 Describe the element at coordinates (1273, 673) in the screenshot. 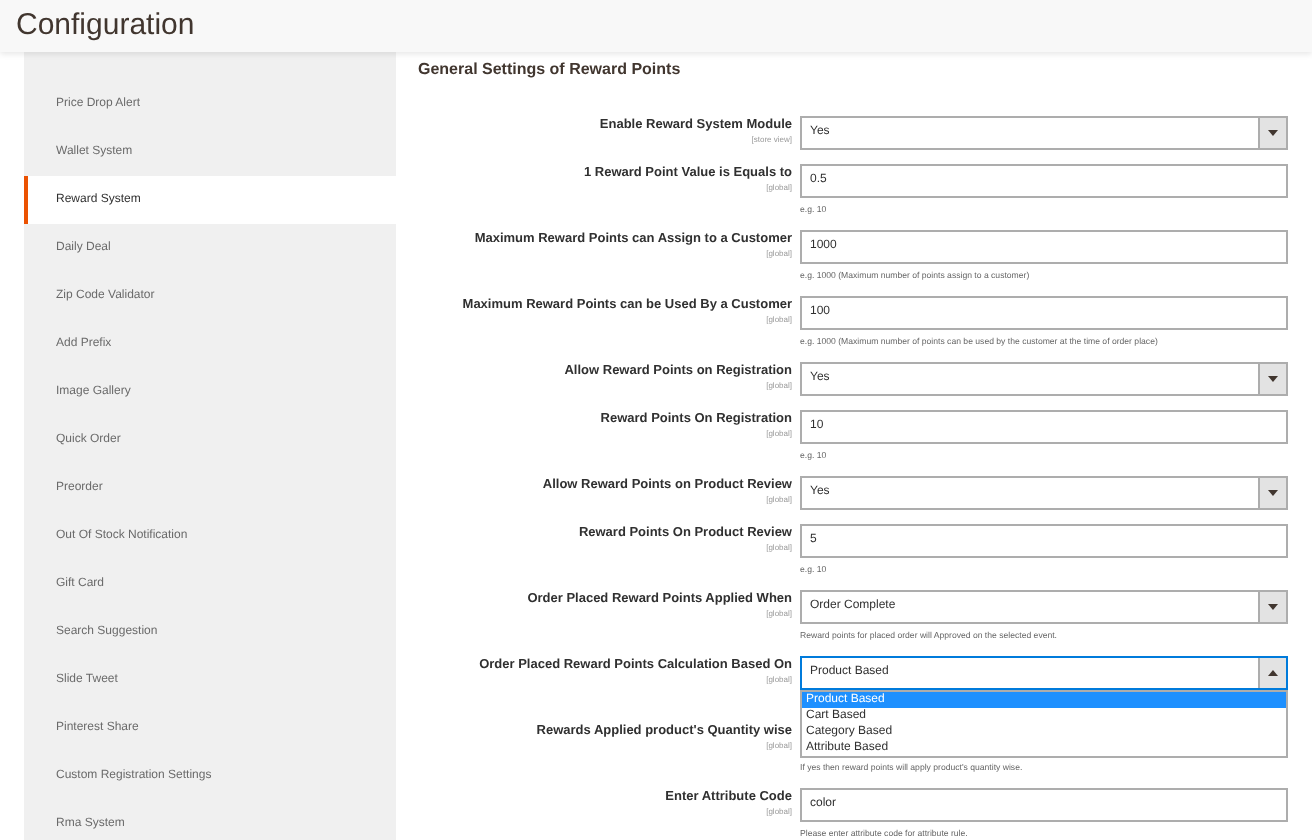

I see `caret-up-icon` at that location.